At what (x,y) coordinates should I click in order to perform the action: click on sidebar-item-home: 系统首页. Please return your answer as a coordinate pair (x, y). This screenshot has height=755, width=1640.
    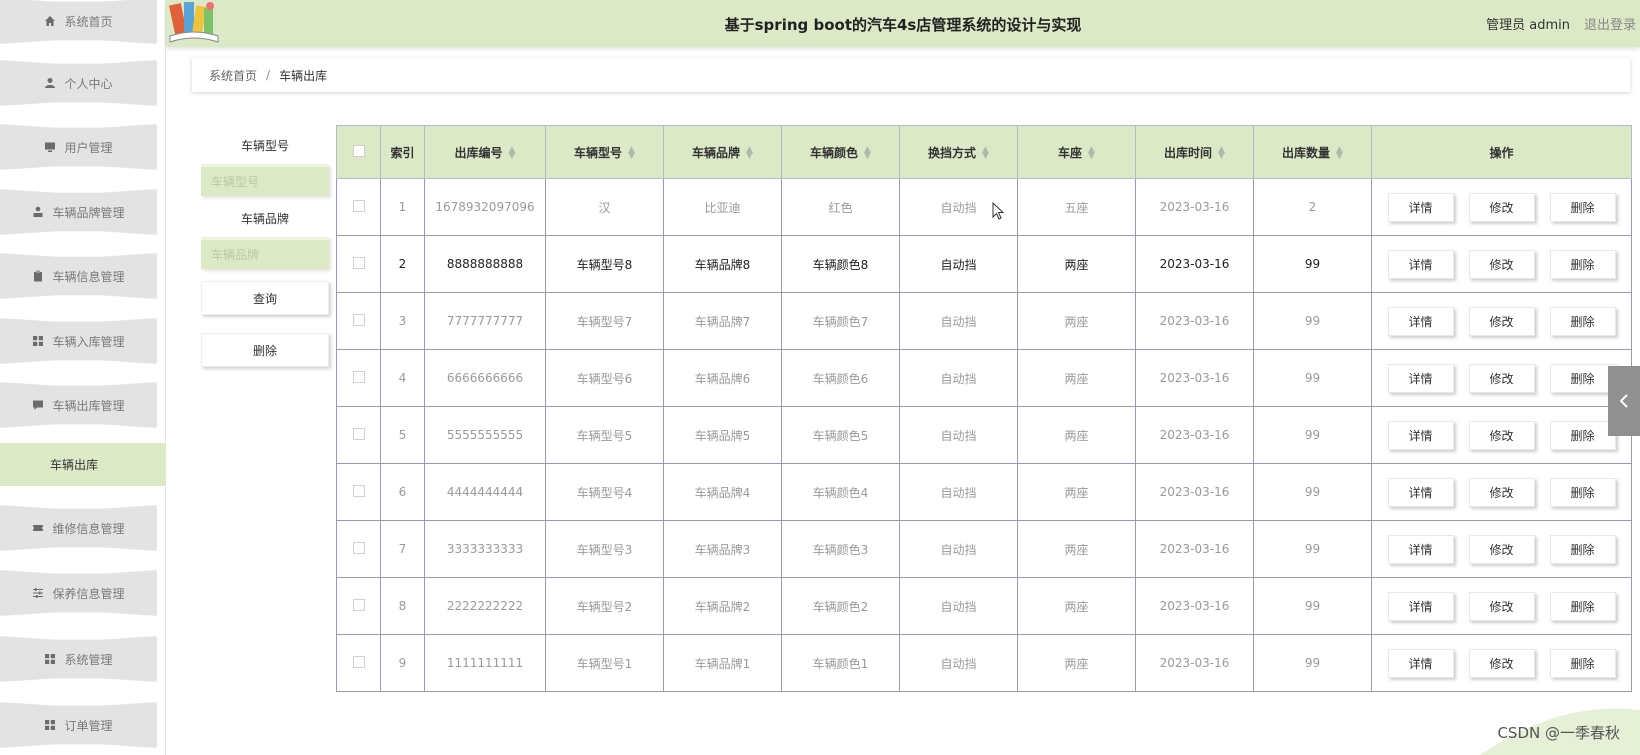
    Looking at the image, I should click on (78, 22).